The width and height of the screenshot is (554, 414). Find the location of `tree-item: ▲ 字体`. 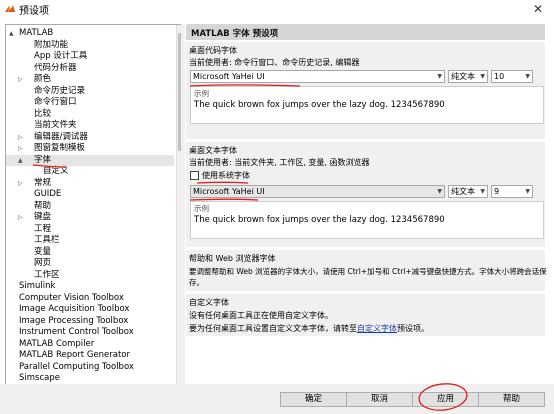

tree-item: ▲ 字体 is located at coordinates (90, 160).